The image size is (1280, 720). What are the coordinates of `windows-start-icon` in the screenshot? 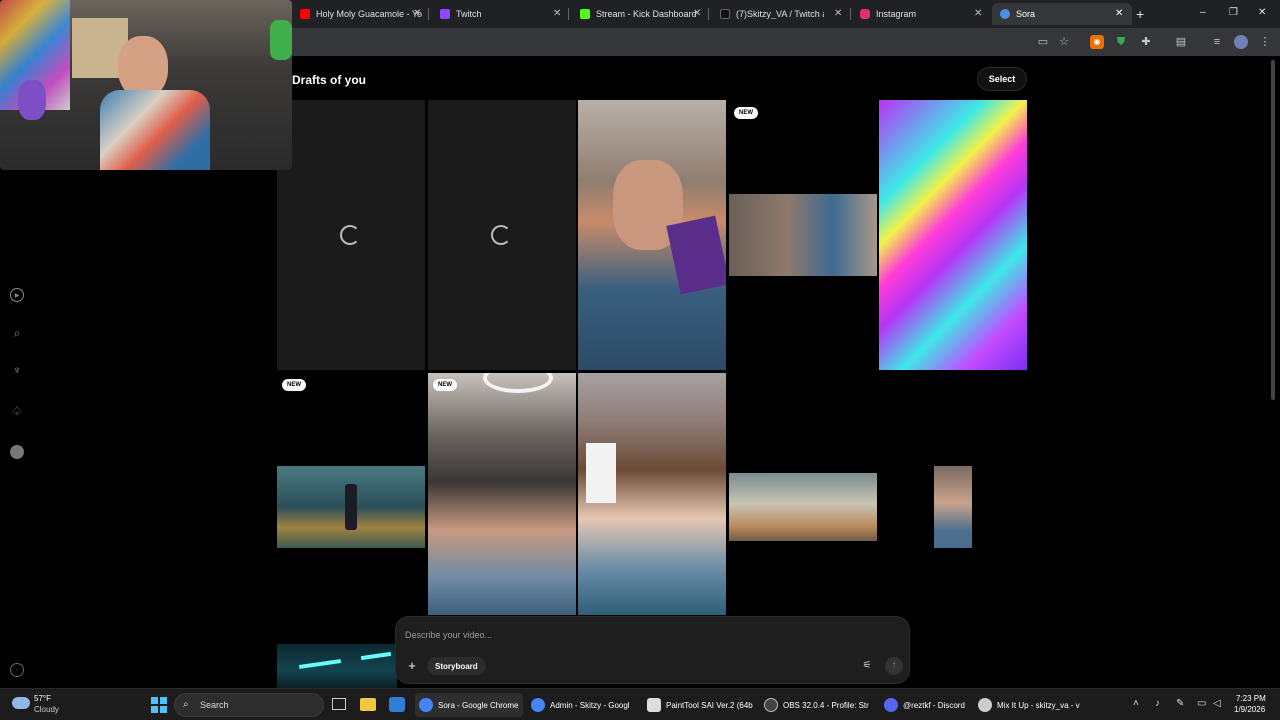 It's located at (159, 705).